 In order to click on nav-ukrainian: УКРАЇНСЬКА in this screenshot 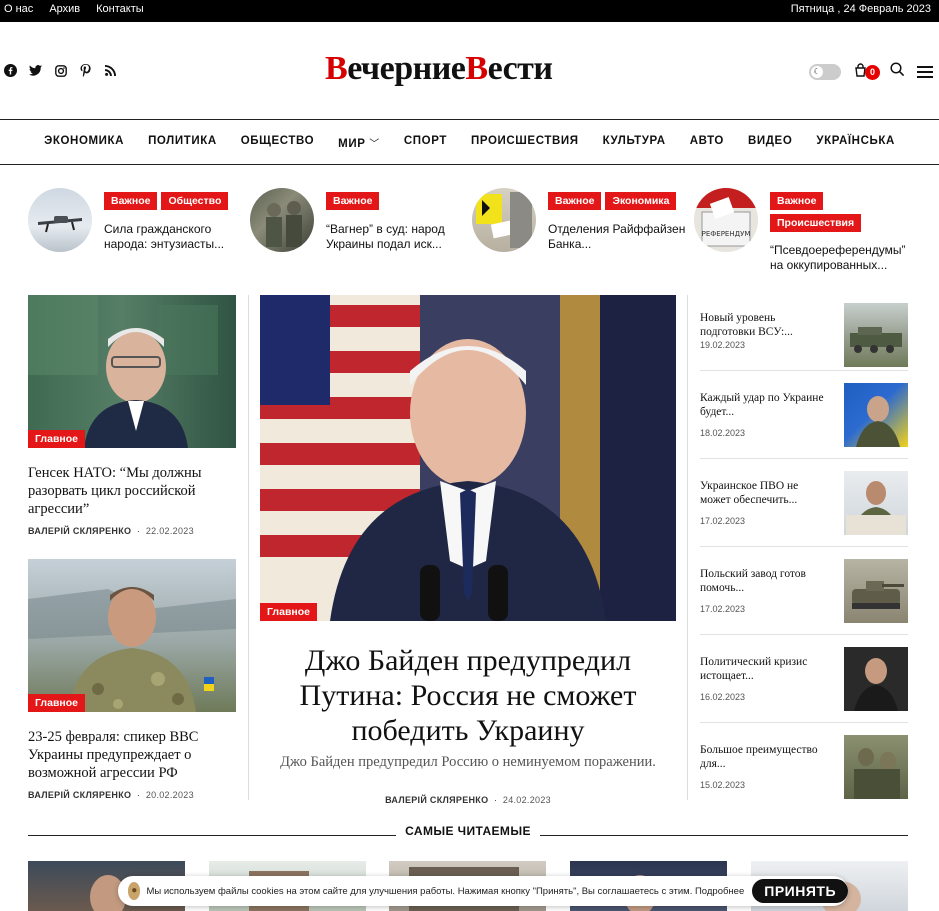, I will do `click(855, 142)`.